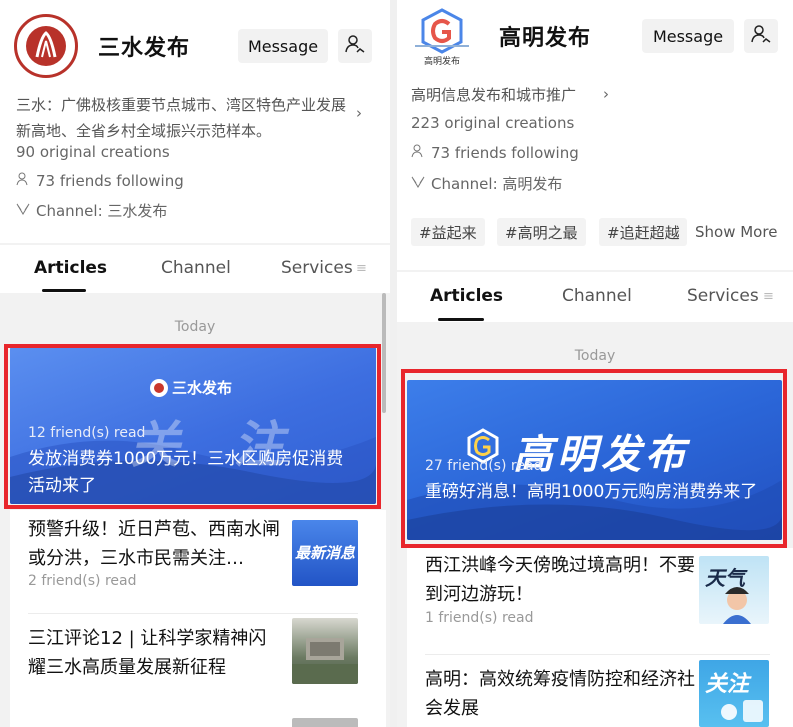 This screenshot has width=793, height=727. Describe the element at coordinates (734, 590) in the screenshot. I see `article-thumbnail: 天气` at that location.